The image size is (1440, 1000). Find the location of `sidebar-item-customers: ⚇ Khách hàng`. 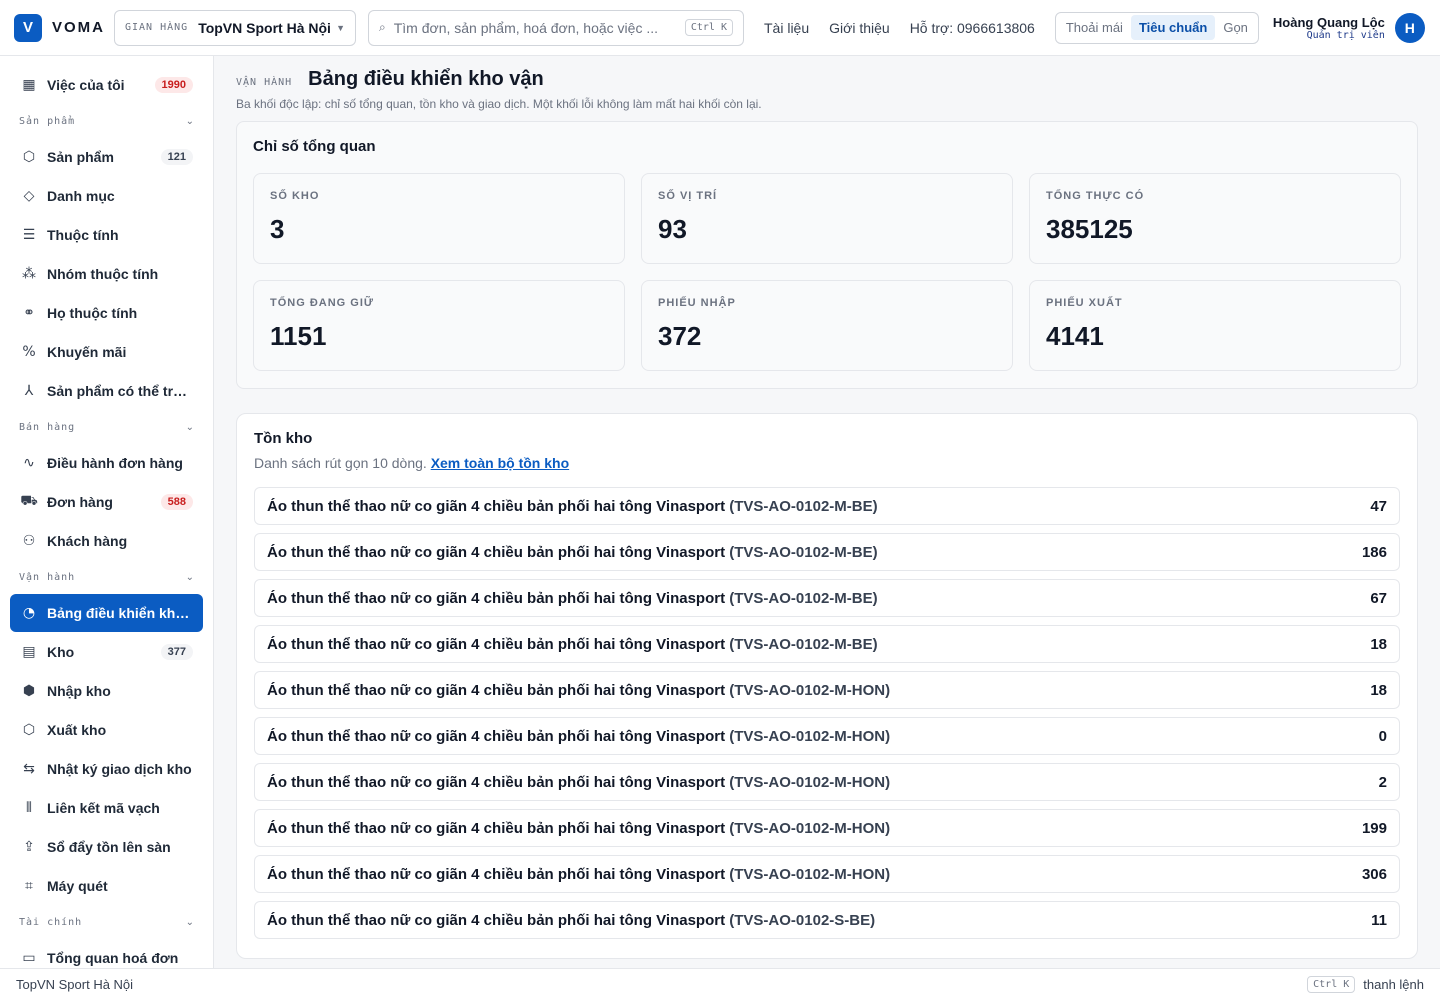

sidebar-item-customers: ⚇ Khách hàng is located at coordinates (106, 541).